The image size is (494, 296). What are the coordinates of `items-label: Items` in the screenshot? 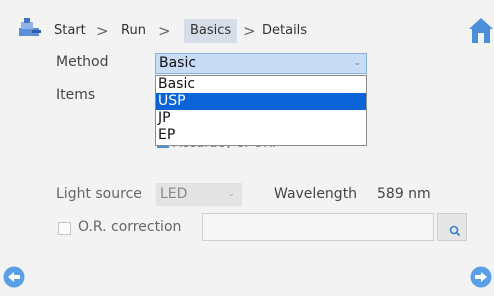 It's located at (76, 95).